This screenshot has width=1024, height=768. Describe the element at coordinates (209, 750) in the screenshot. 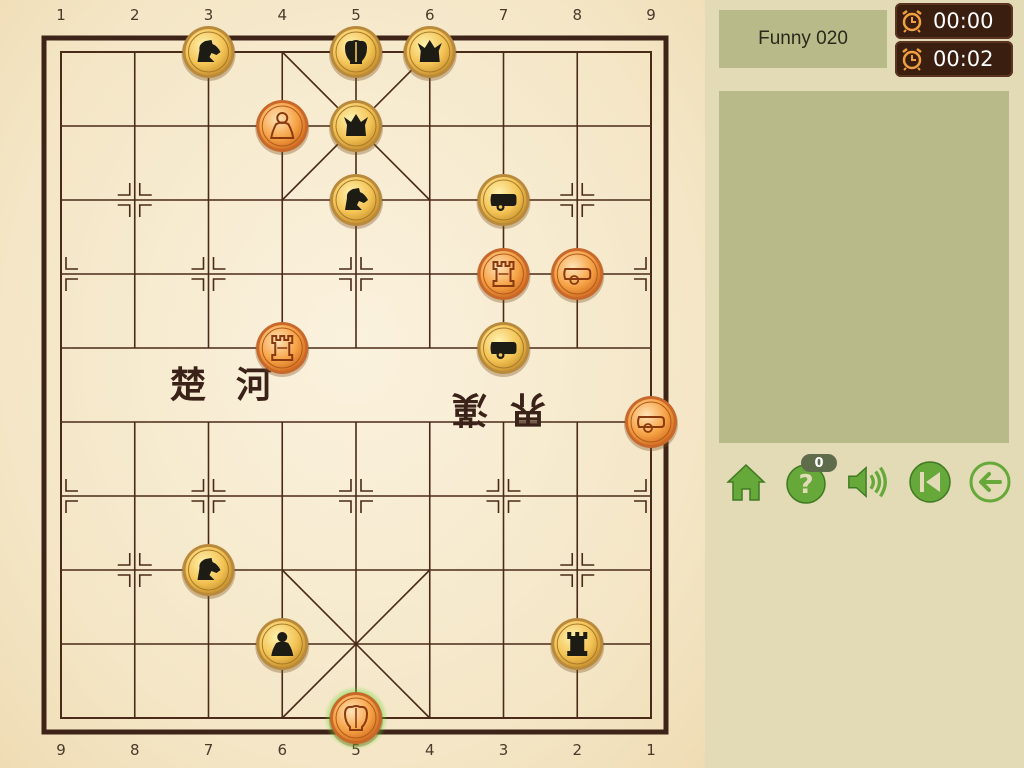

I see `file-label-bottom: 7` at that location.